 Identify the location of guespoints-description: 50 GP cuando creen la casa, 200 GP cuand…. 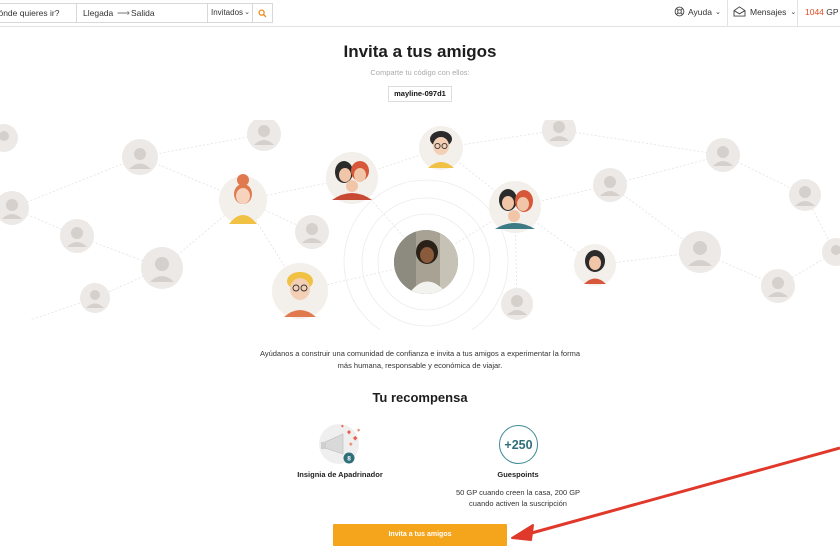
(518, 498).